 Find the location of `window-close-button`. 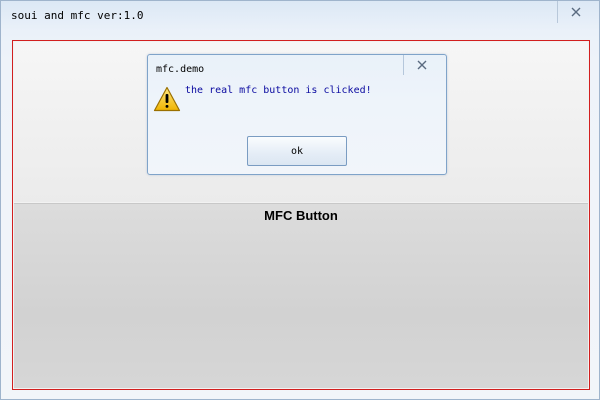

window-close-button is located at coordinates (575, 12).